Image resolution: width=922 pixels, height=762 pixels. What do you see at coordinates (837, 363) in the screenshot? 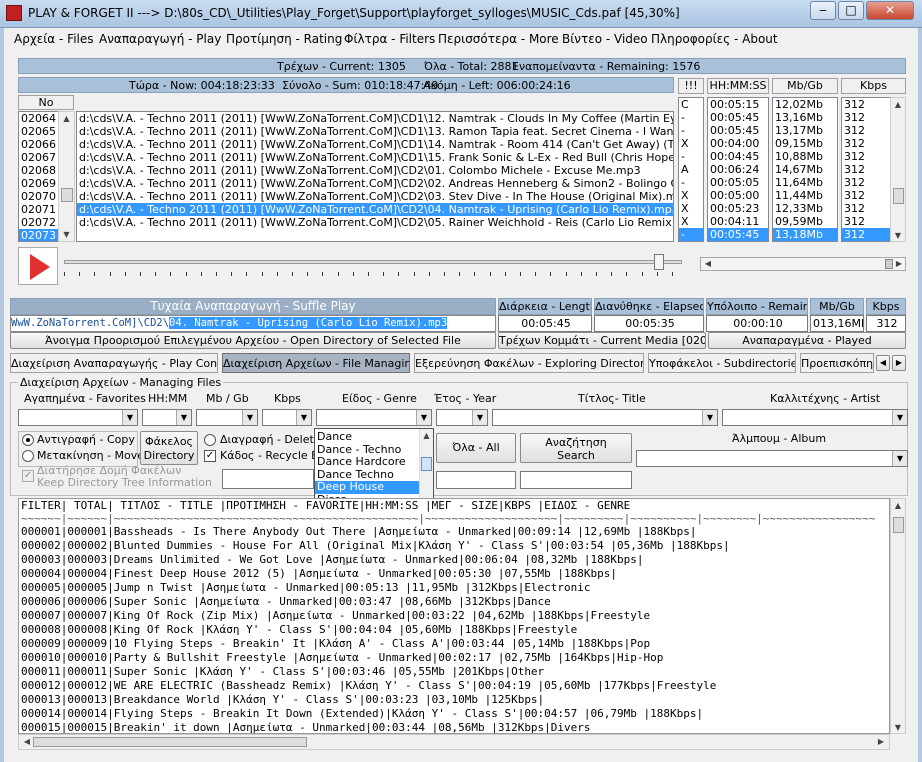
I see `tab-preview: Προεπισκόπη` at bounding box center [837, 363].